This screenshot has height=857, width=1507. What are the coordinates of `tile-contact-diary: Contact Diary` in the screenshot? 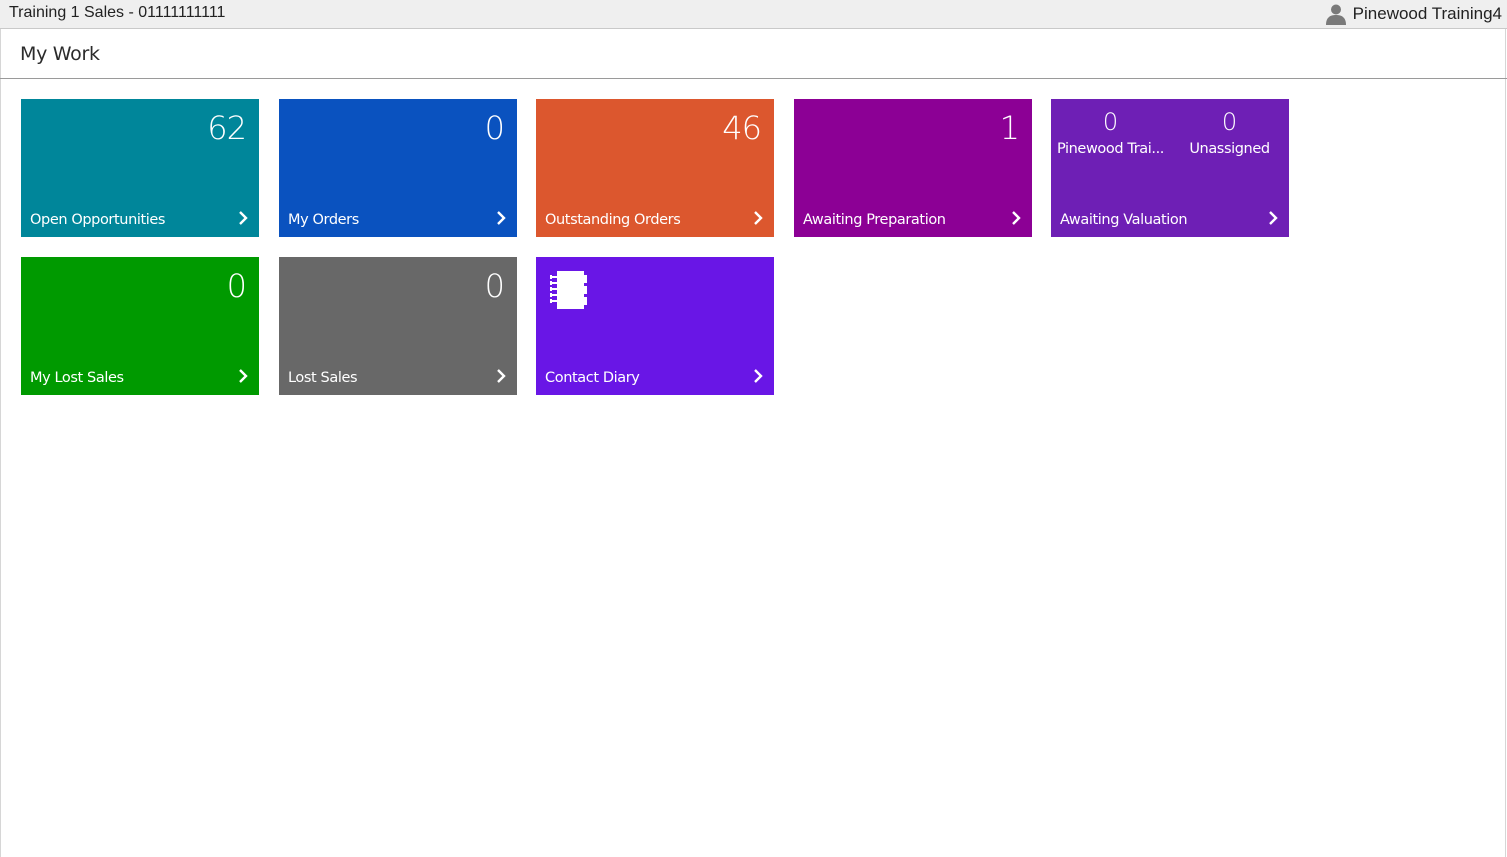 It's located at (655, 326).